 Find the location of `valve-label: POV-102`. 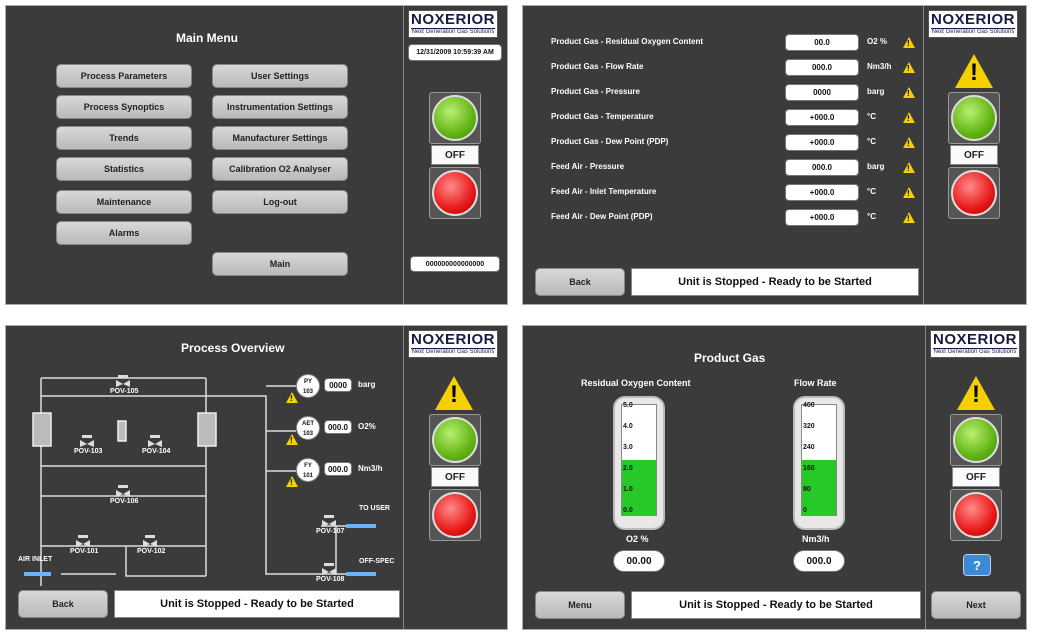

valve-label: POV-102 is located at coordinates (151, 551).